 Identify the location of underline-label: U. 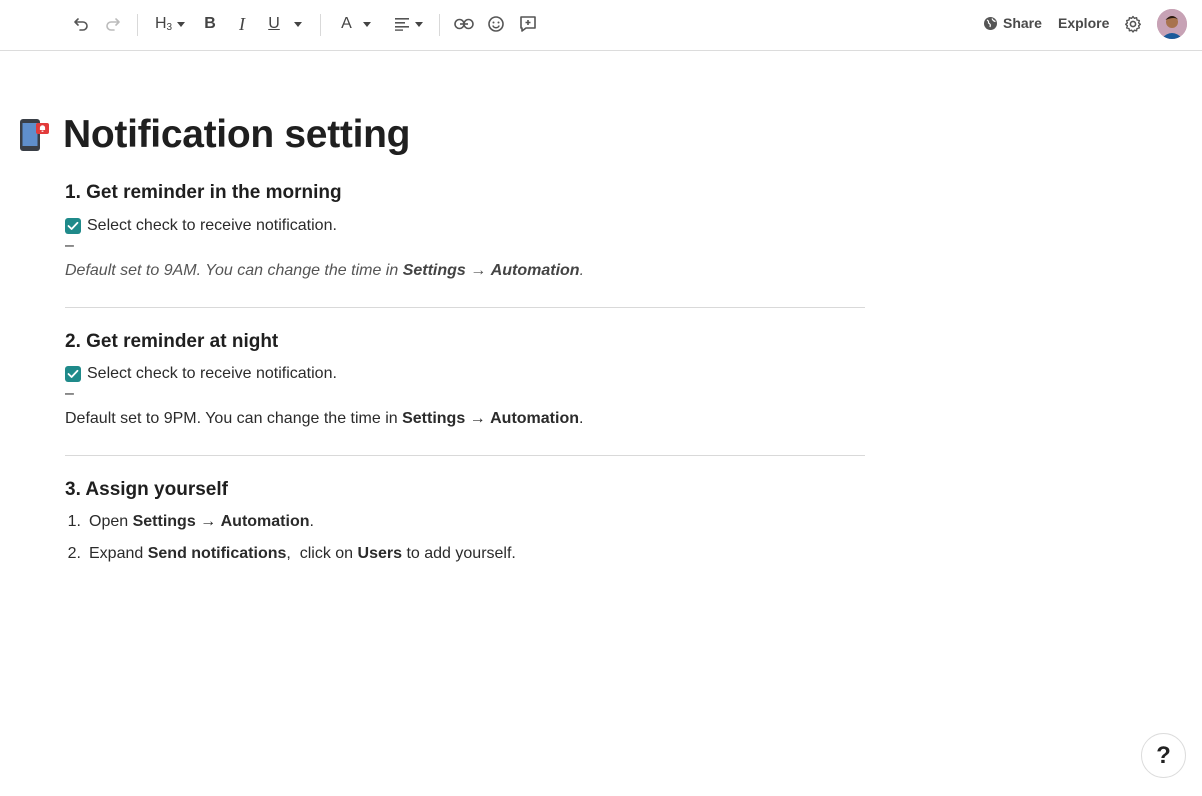
(274, 23).